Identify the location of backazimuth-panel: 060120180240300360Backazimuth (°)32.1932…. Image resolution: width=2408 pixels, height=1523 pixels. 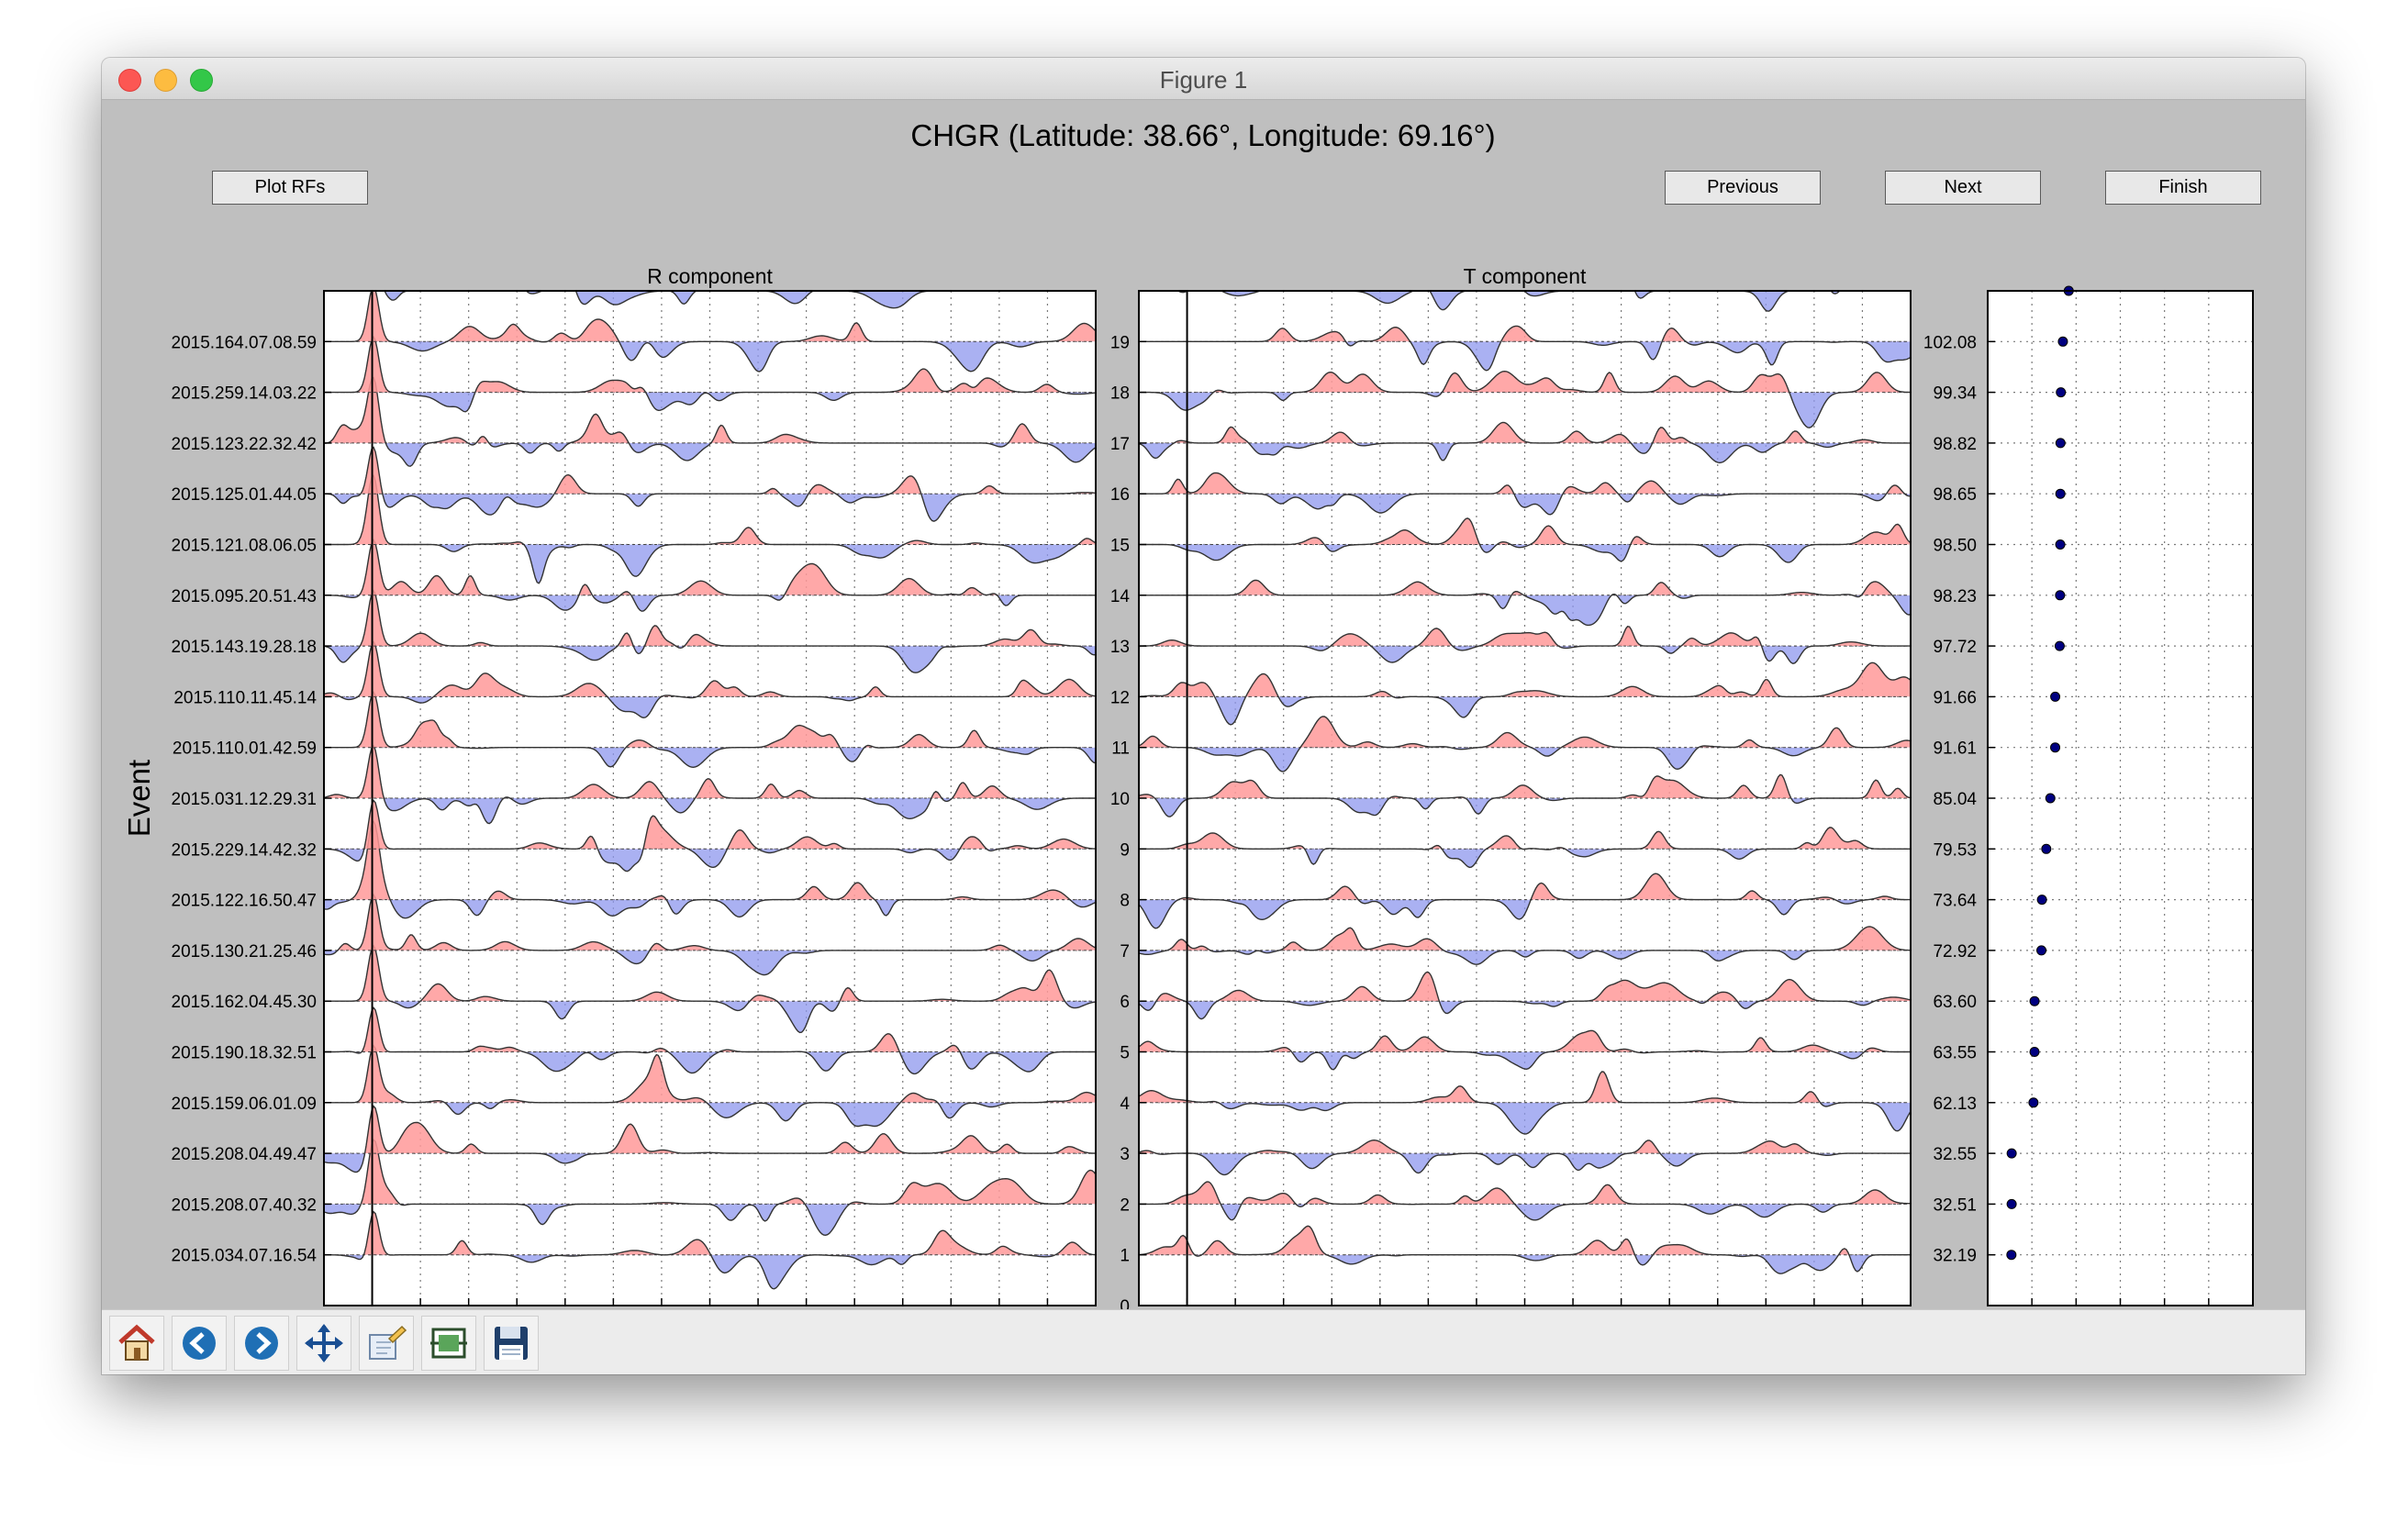
(2088, 795).